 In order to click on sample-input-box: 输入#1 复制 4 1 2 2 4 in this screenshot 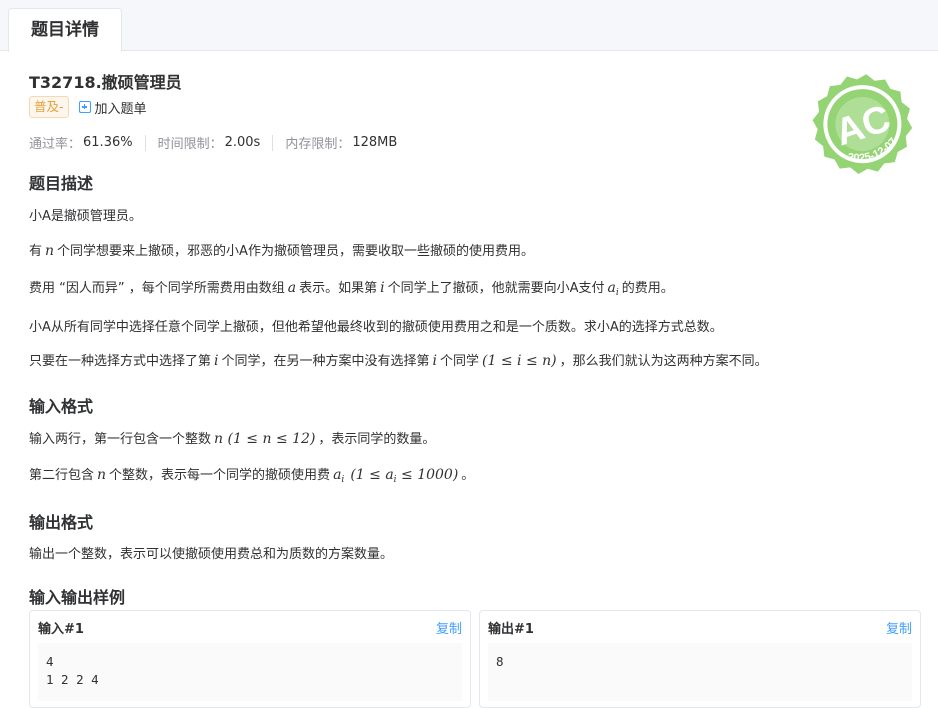, I will do `click(250, 659)`.